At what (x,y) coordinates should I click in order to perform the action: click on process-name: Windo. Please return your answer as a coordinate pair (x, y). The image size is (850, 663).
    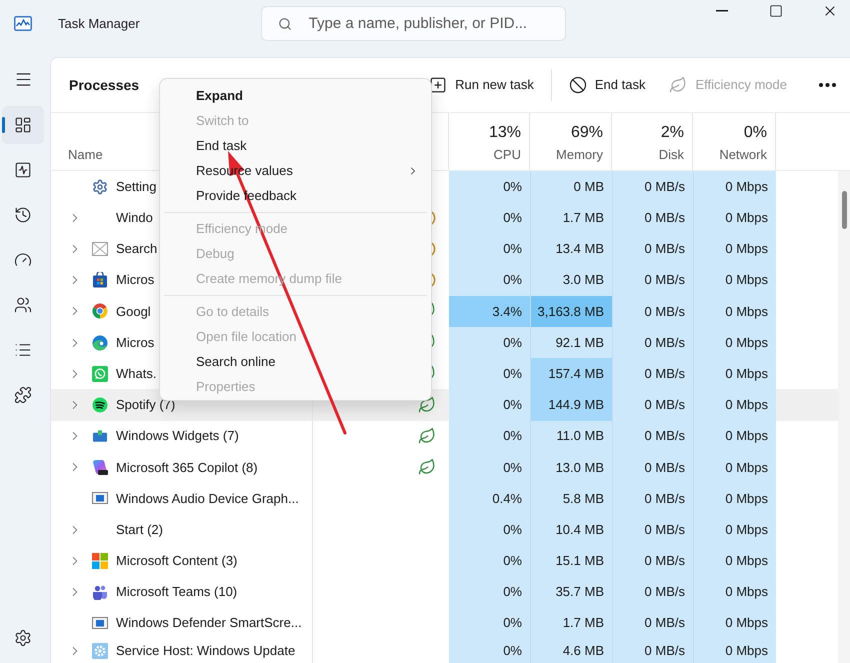
    Looking at the image, I should click on (134, 218).